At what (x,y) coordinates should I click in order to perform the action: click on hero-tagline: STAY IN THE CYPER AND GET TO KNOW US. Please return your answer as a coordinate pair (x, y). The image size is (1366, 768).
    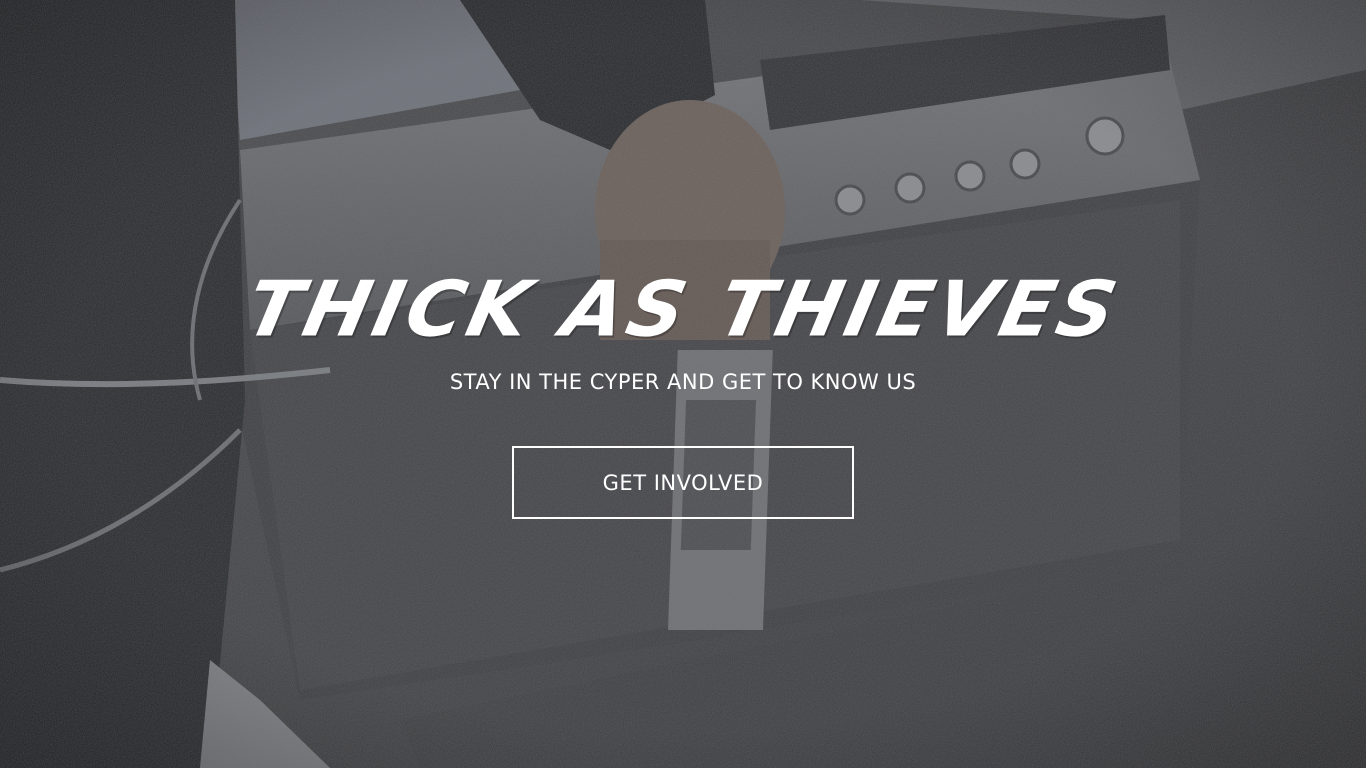
    Looking at the image, I should click on (683, 382).